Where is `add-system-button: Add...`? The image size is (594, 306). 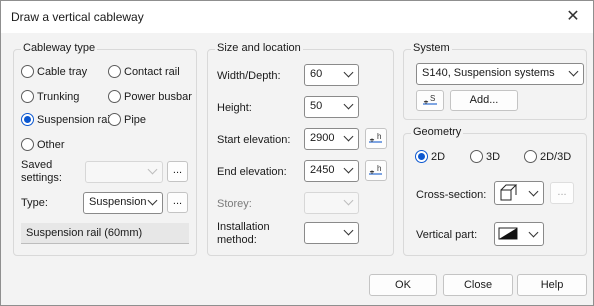 add-system-button: Add... is located at coordinates (484, 100).